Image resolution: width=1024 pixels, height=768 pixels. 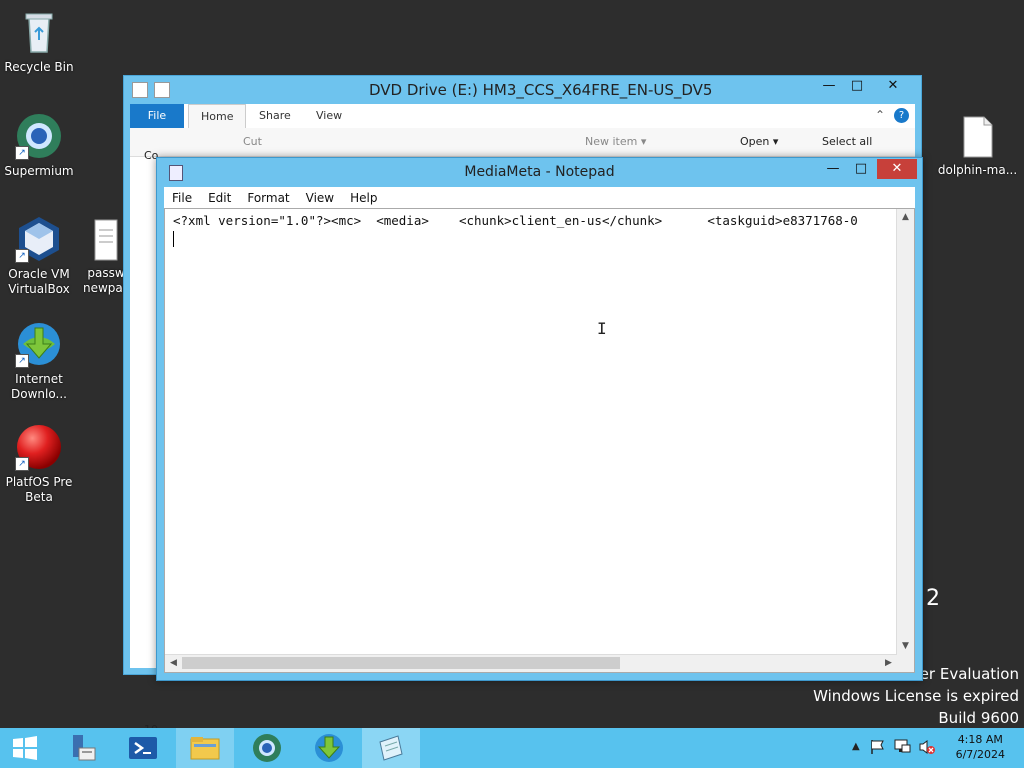 What do you see at coordinates (905, 663) in the screenshot?
I see `scrollbar-corner` at bounding box center [905, 663].